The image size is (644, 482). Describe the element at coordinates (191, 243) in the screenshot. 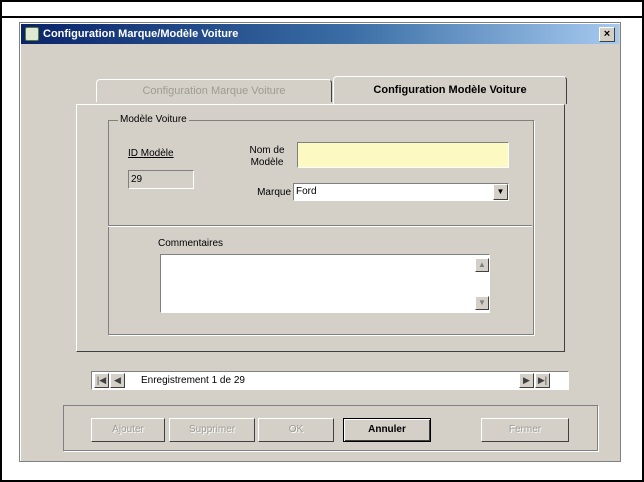

I see `comment-label: Commentaires` at that location.